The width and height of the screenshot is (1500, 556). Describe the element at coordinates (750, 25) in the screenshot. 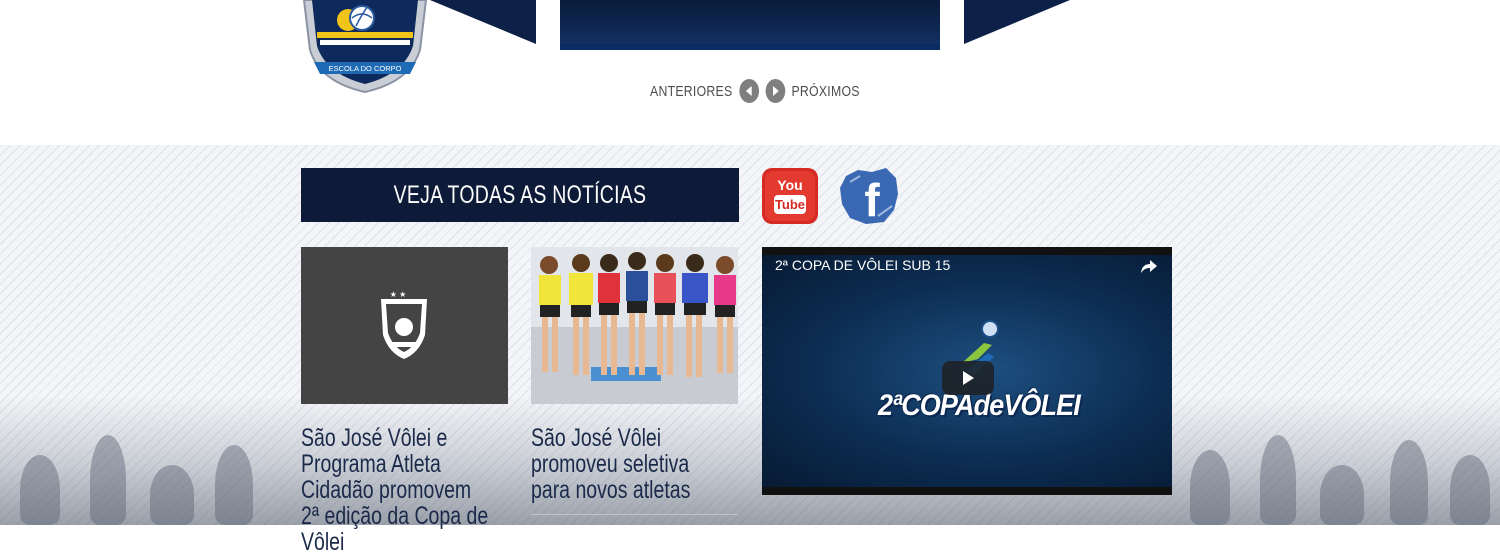

I see `slide-current-image` at that location.